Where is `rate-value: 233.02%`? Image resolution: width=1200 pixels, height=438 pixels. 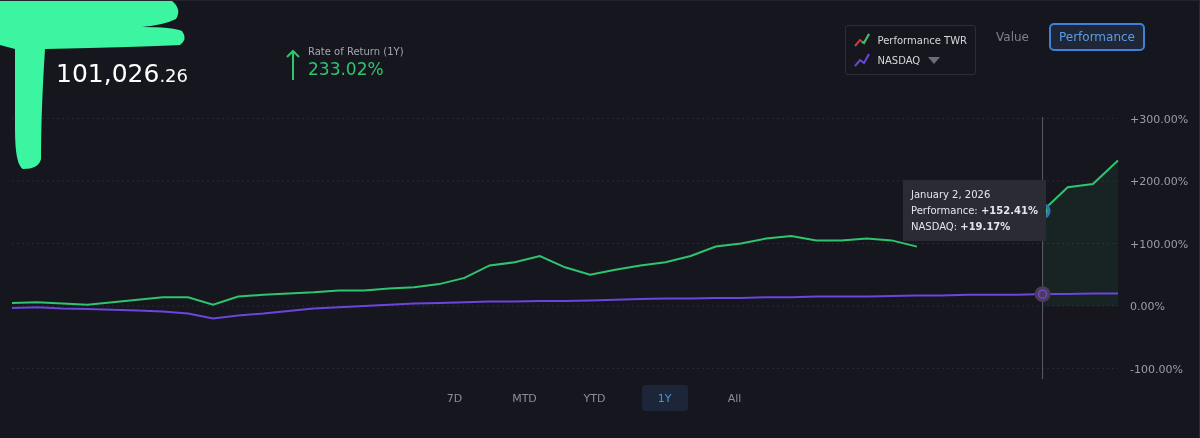
rate-value: 233.02% is located at coordinates (346, 68).